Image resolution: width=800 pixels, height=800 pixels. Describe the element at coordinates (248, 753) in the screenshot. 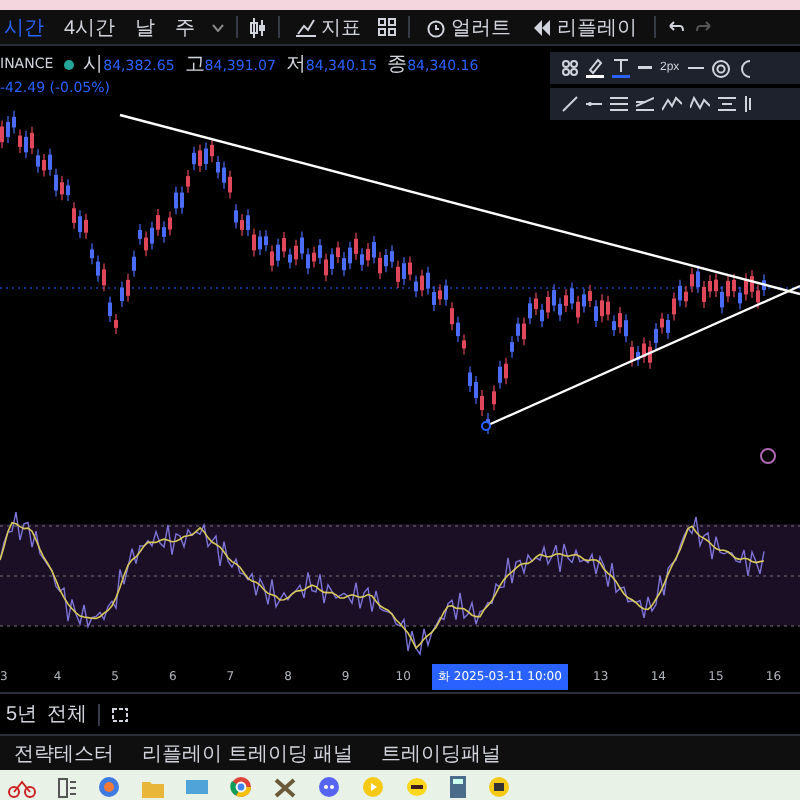

I see `panel-tab: 리플레이 트레이딩 패널` at that location.